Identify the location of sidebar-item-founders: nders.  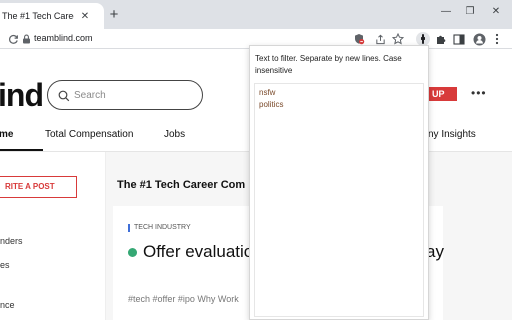
(11, 241).